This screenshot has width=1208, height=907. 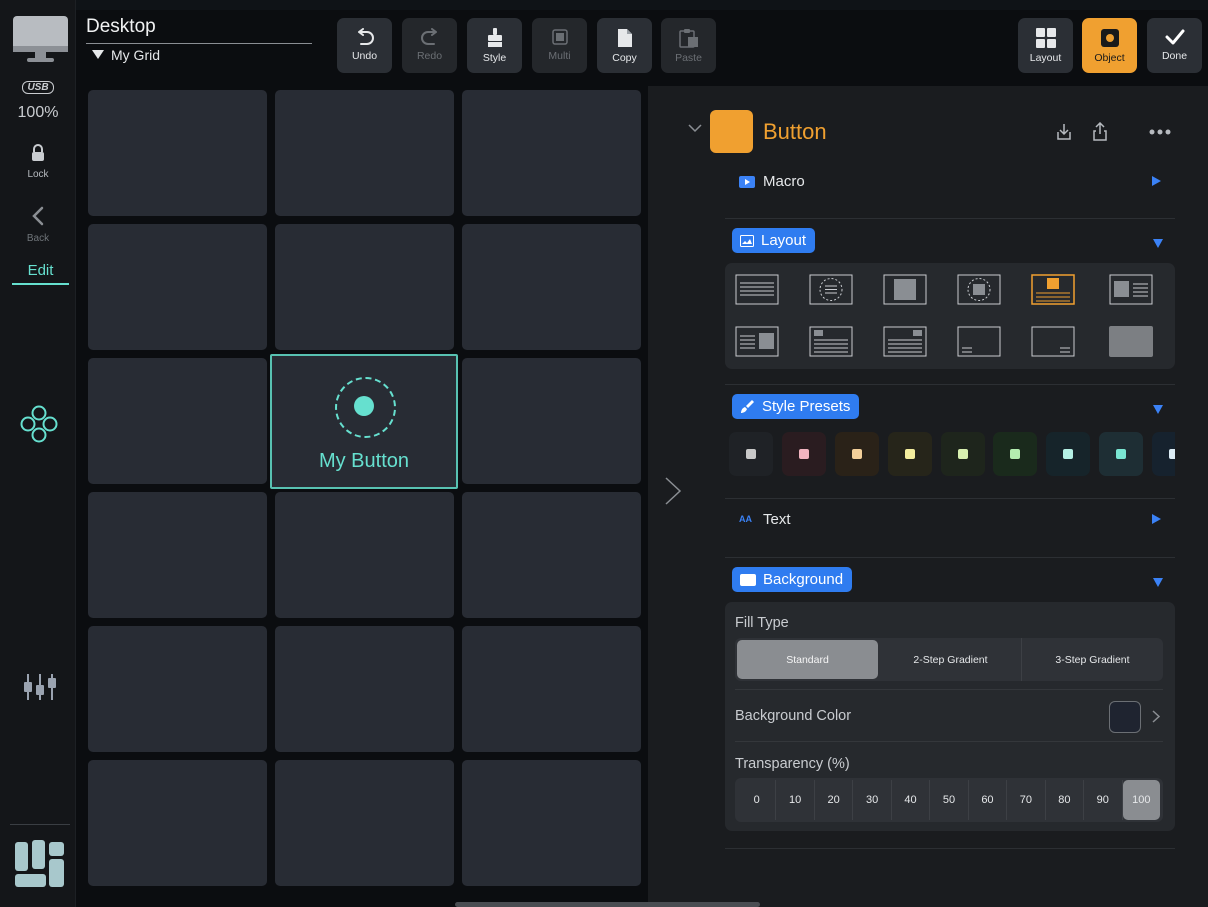 I want to click on undo-icon, so click(x=365, y=36).